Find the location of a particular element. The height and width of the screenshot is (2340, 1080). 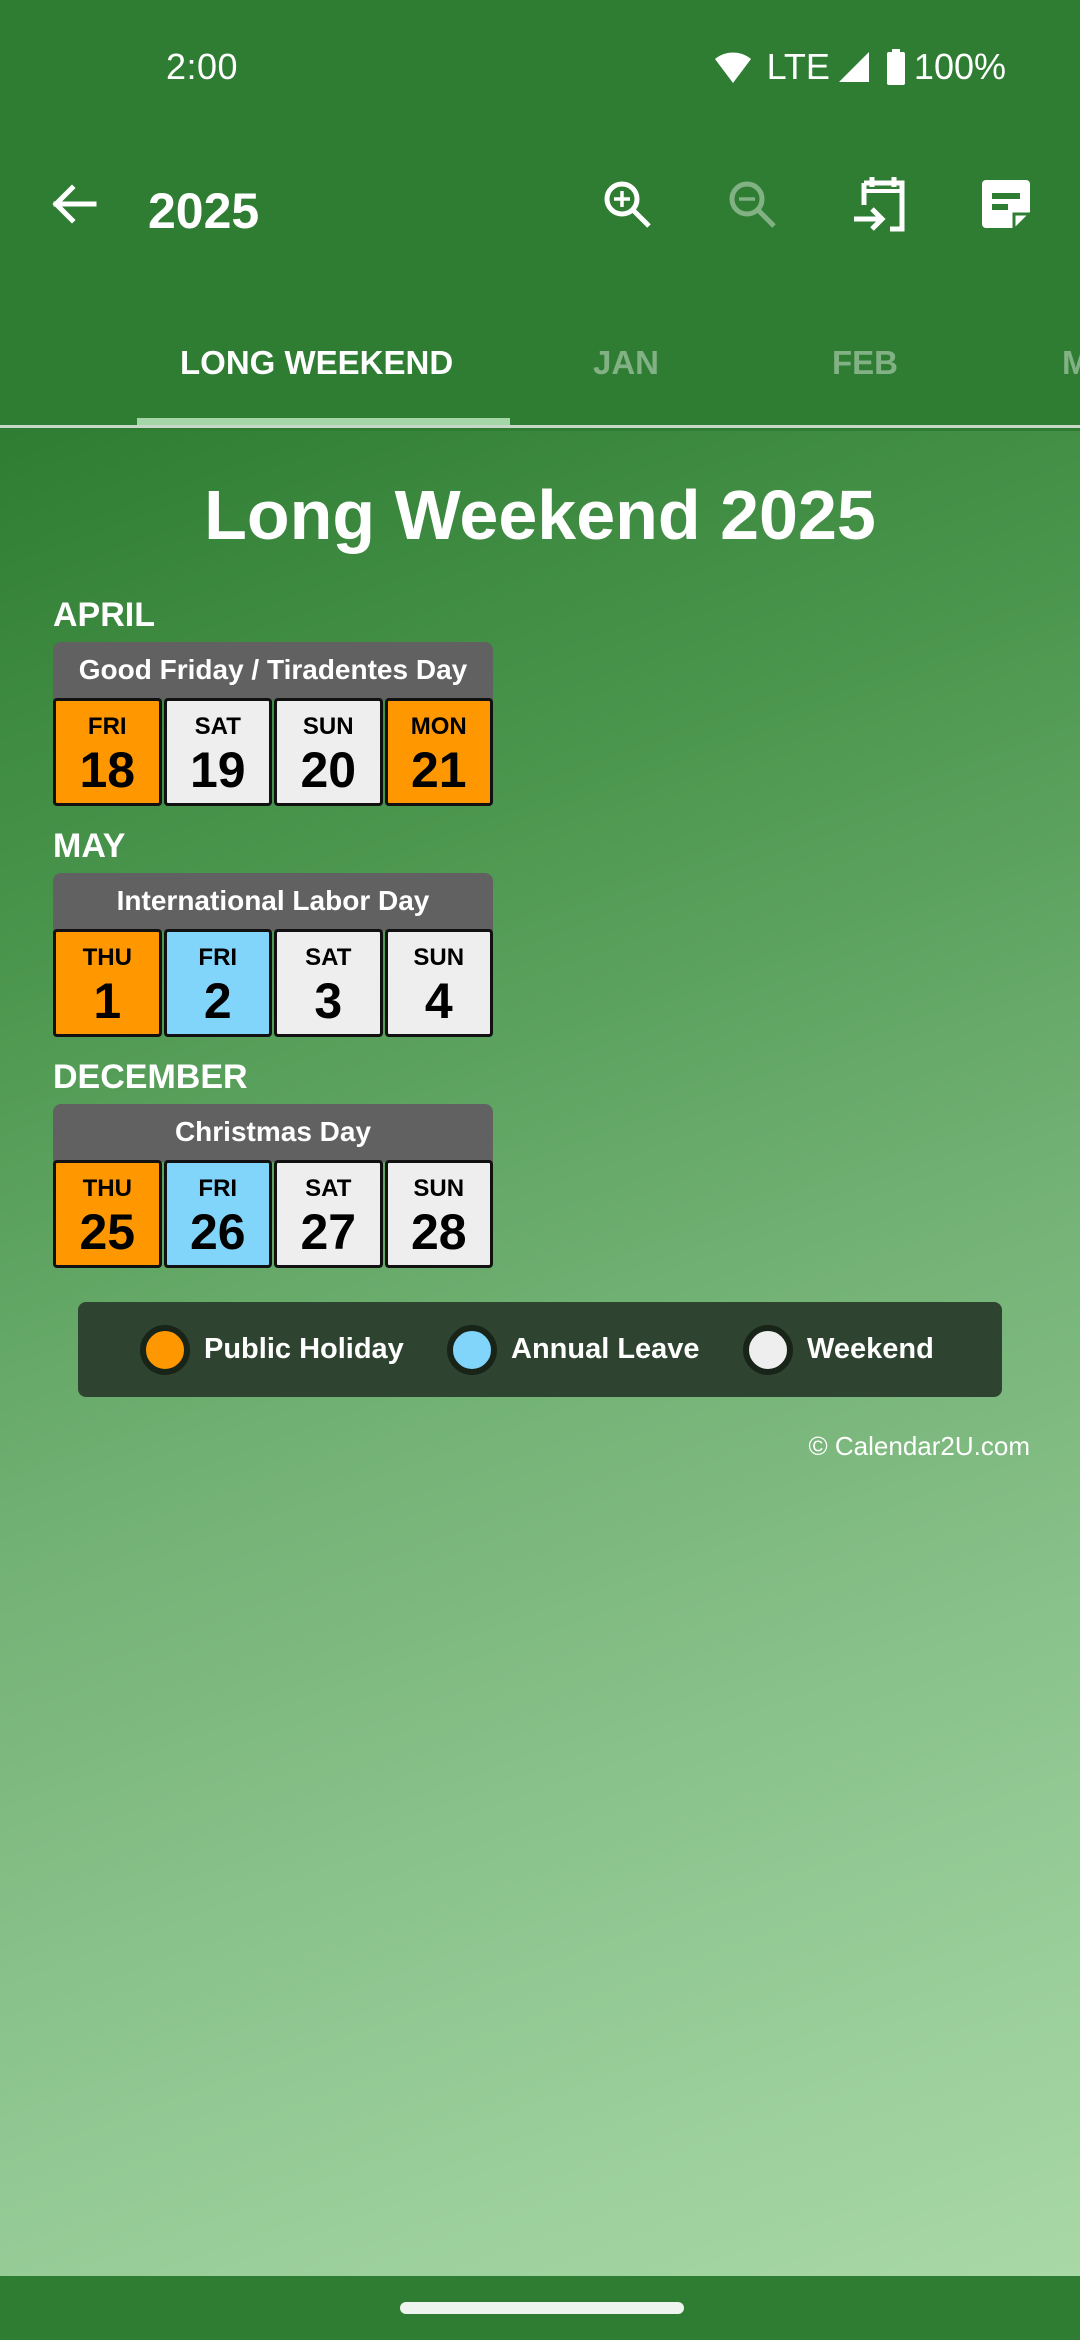

tab-long-weekend: LONG WEEKEND is located at coordinates (316, 363).